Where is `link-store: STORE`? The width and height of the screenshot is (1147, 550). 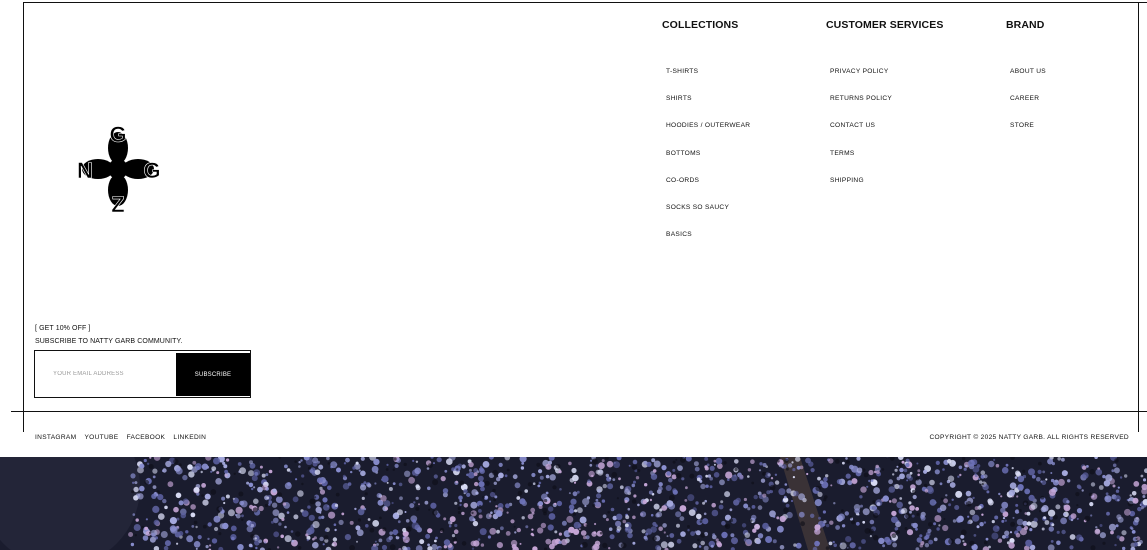 link-store: STORE is located at coordinates (1028, 133).